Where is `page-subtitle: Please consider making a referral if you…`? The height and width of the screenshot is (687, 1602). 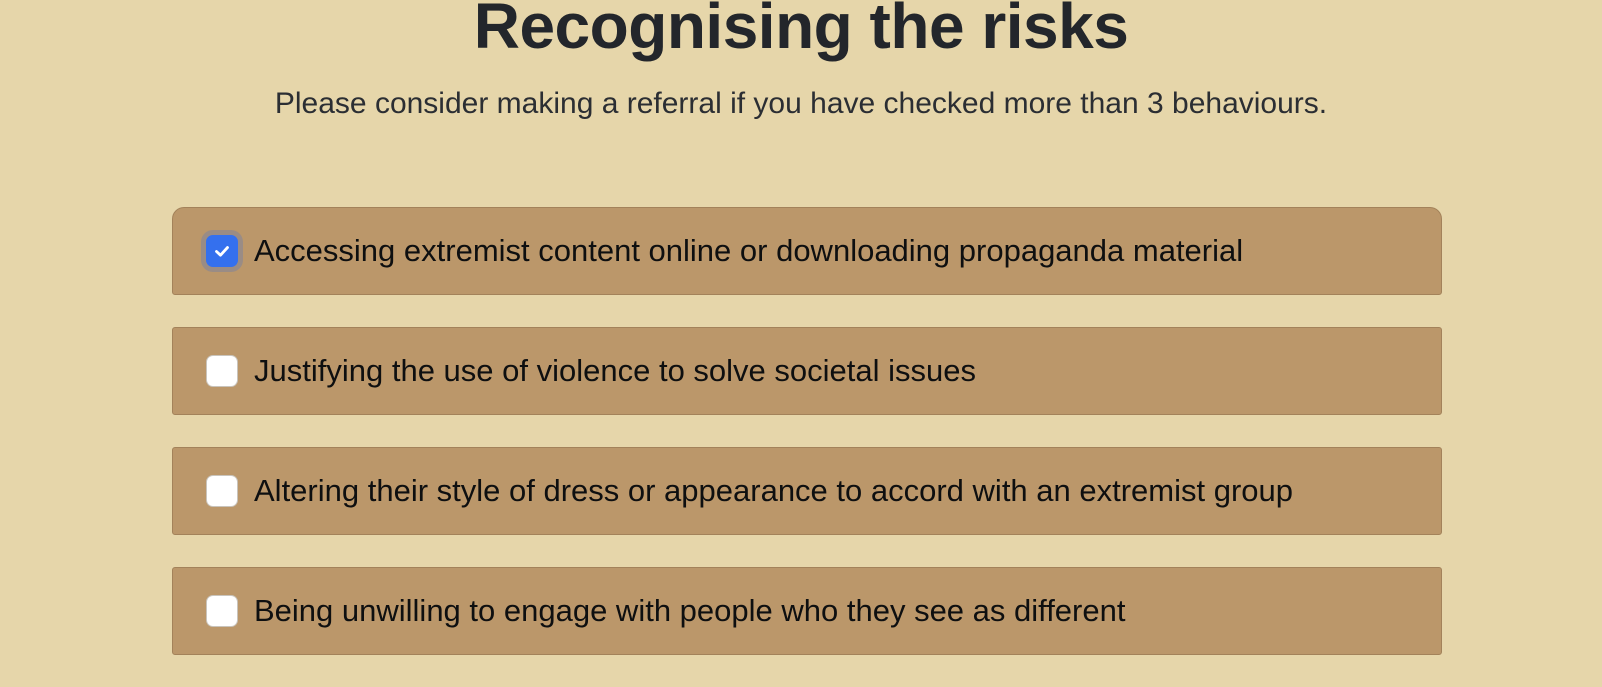 page-subtitle: Please consider making a referral if you… is located at coordinates (801, 103).